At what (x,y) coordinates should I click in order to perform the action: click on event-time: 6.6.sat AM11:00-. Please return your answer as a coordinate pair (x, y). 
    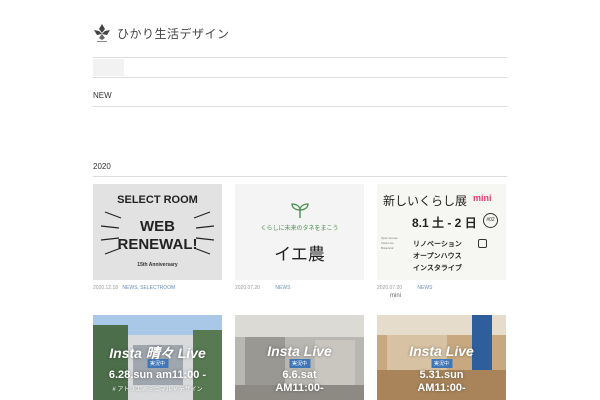
    Looking at the image, I should click on (299, 381).